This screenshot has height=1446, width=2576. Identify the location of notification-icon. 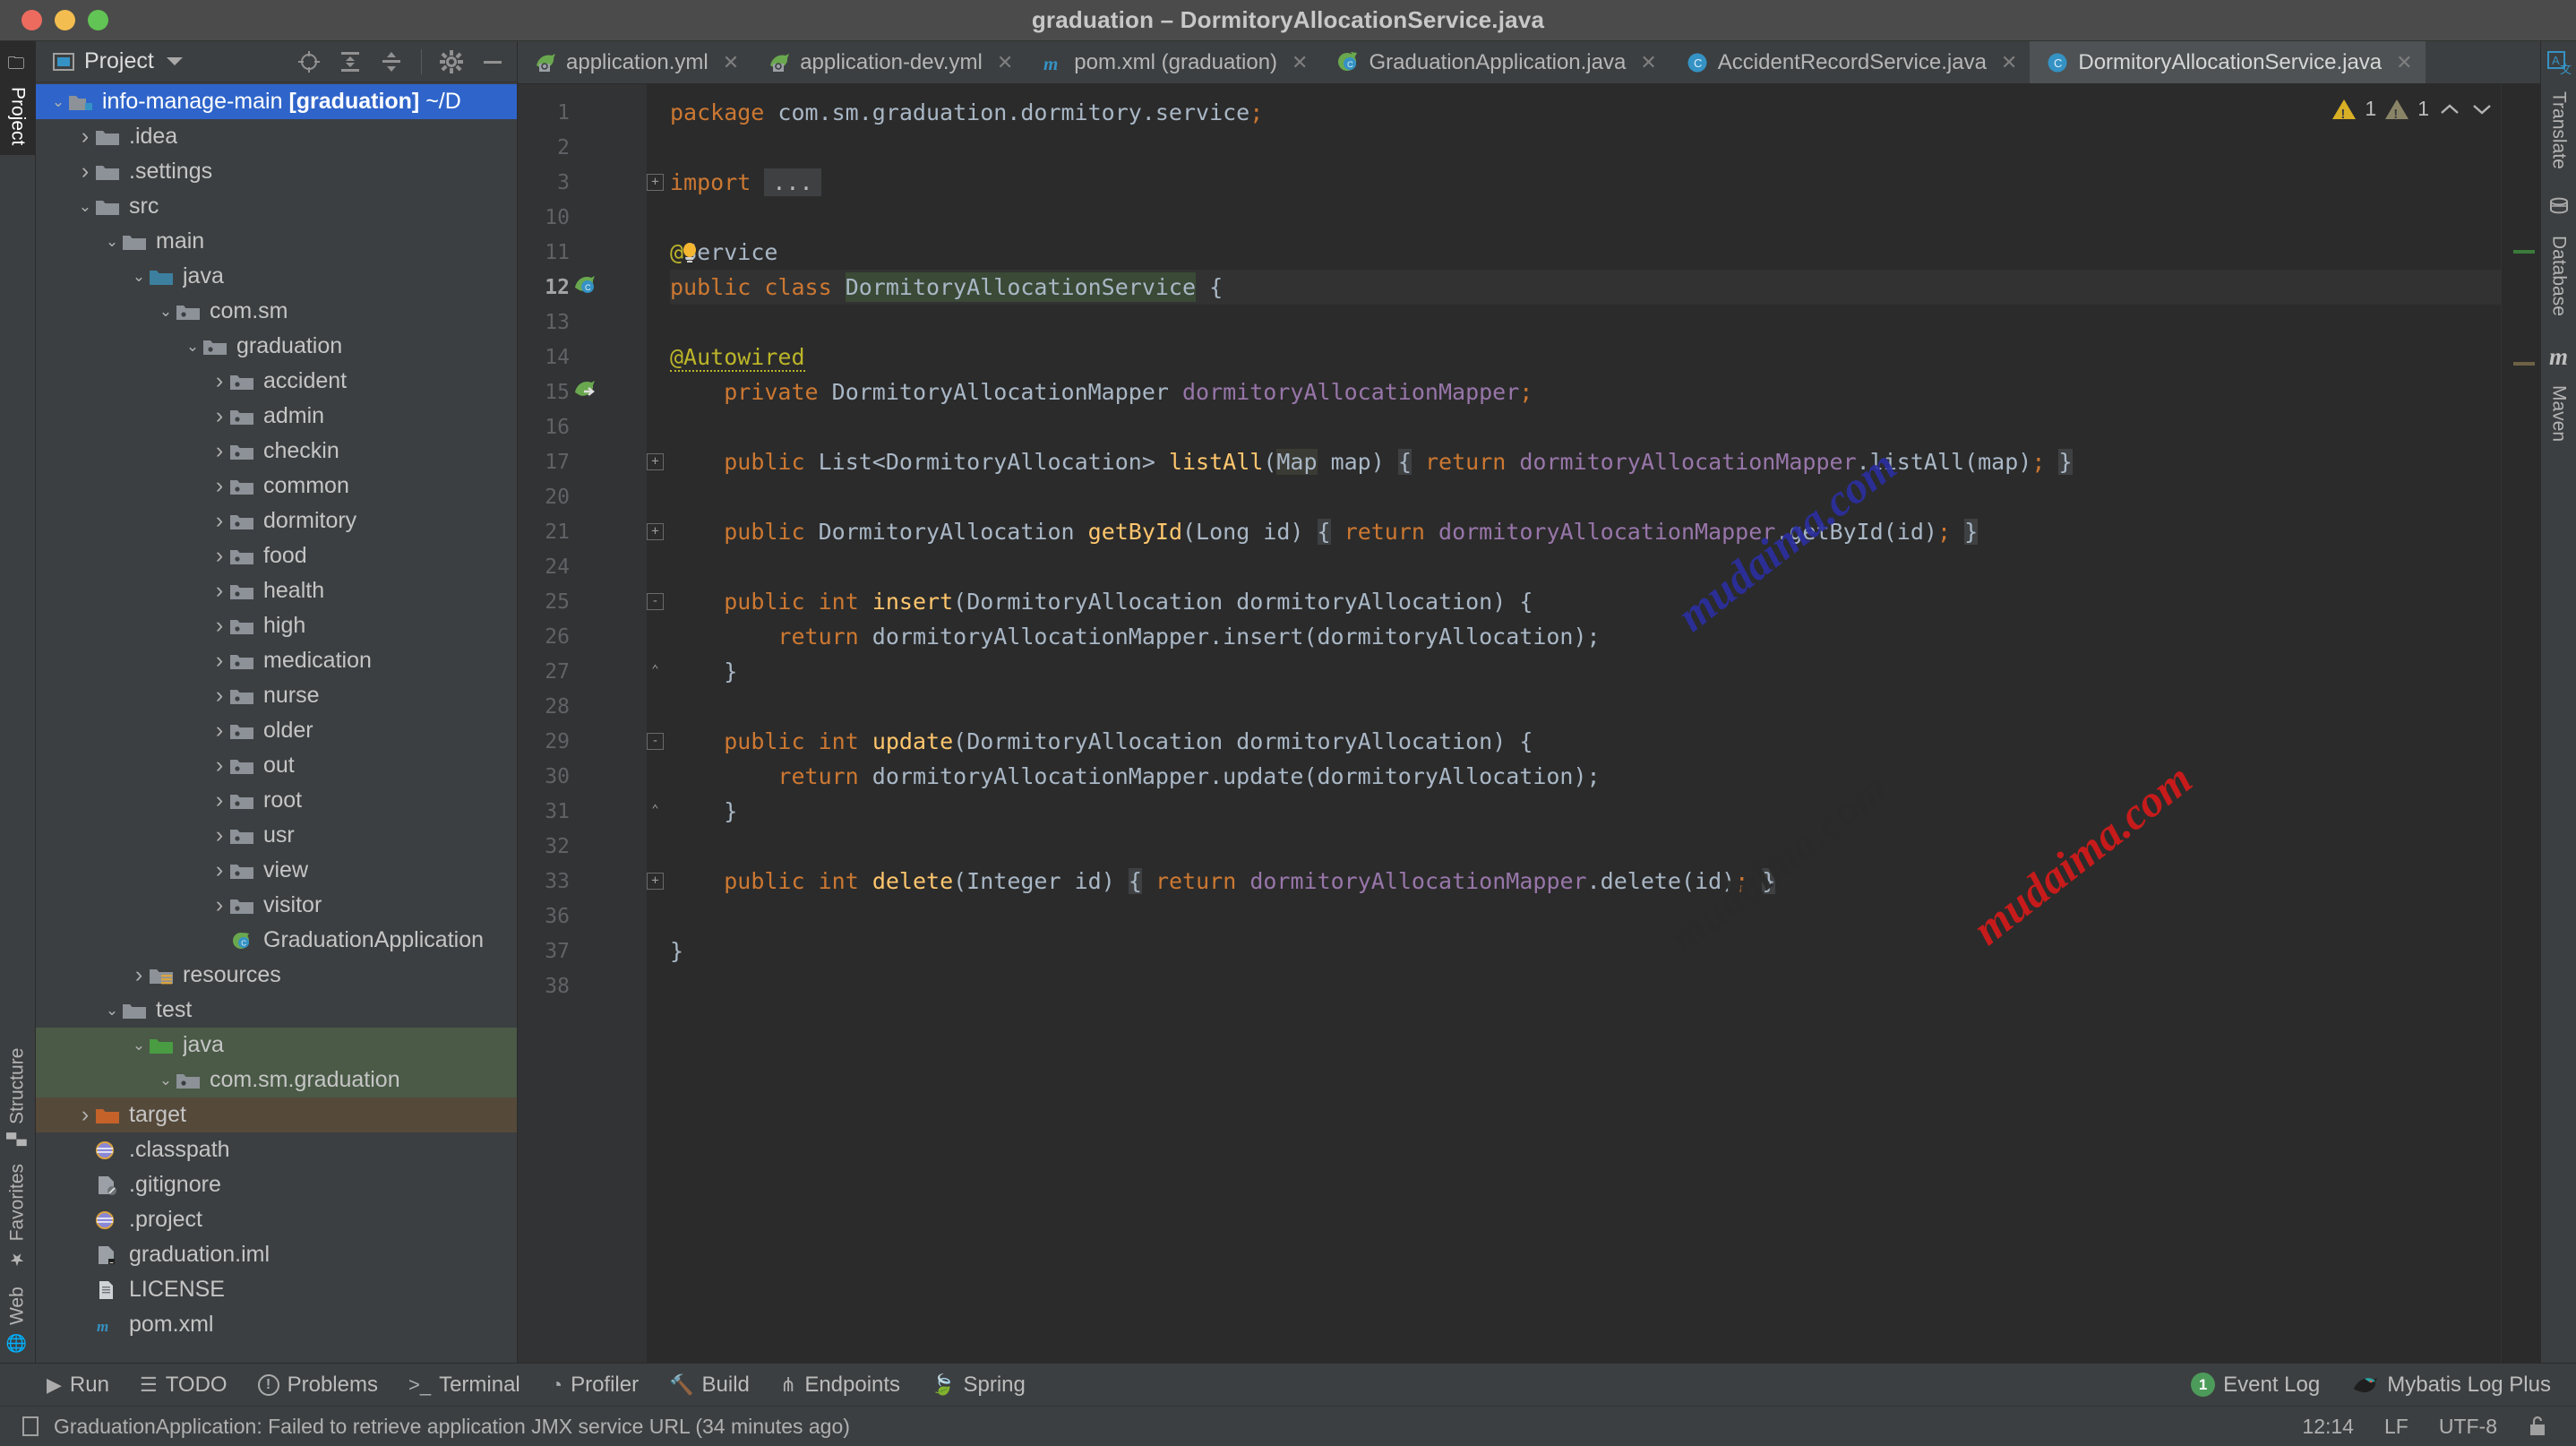
(30, 1426).